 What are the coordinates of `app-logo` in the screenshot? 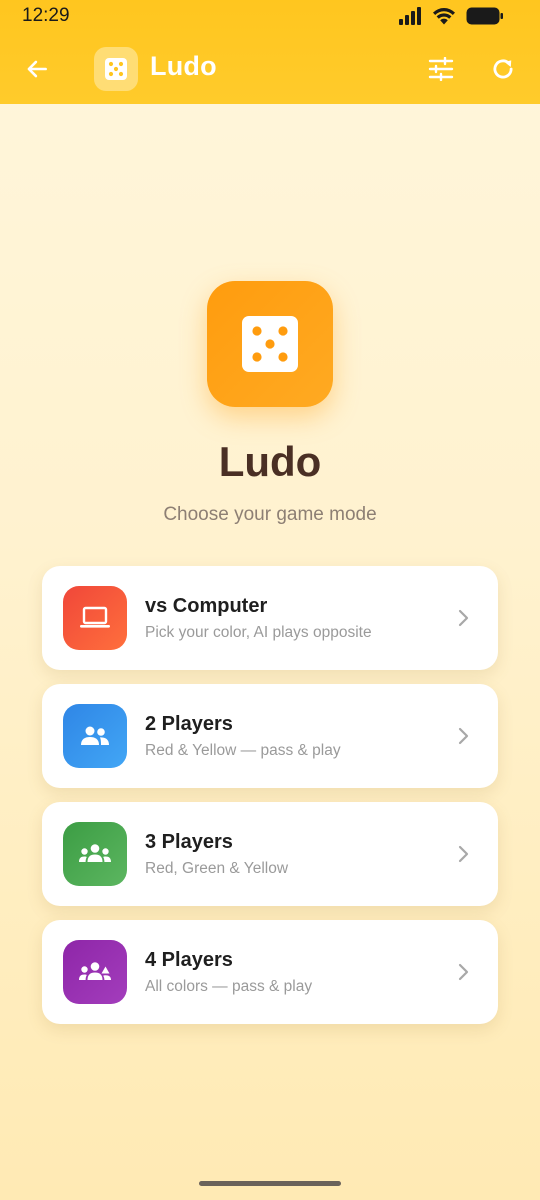 It's located at (116, 69).